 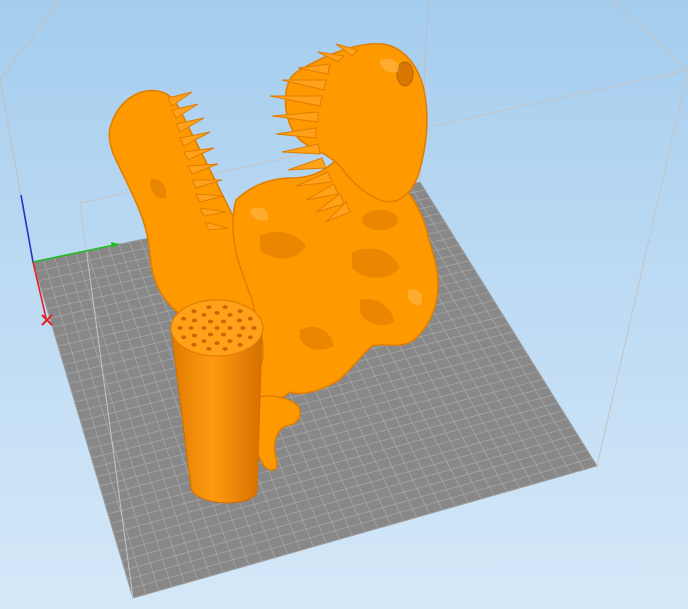 What do you see at coordinates (405, 74) in the screenshot?
I see `skull-eye-socket` at bounding box center [405, 74].